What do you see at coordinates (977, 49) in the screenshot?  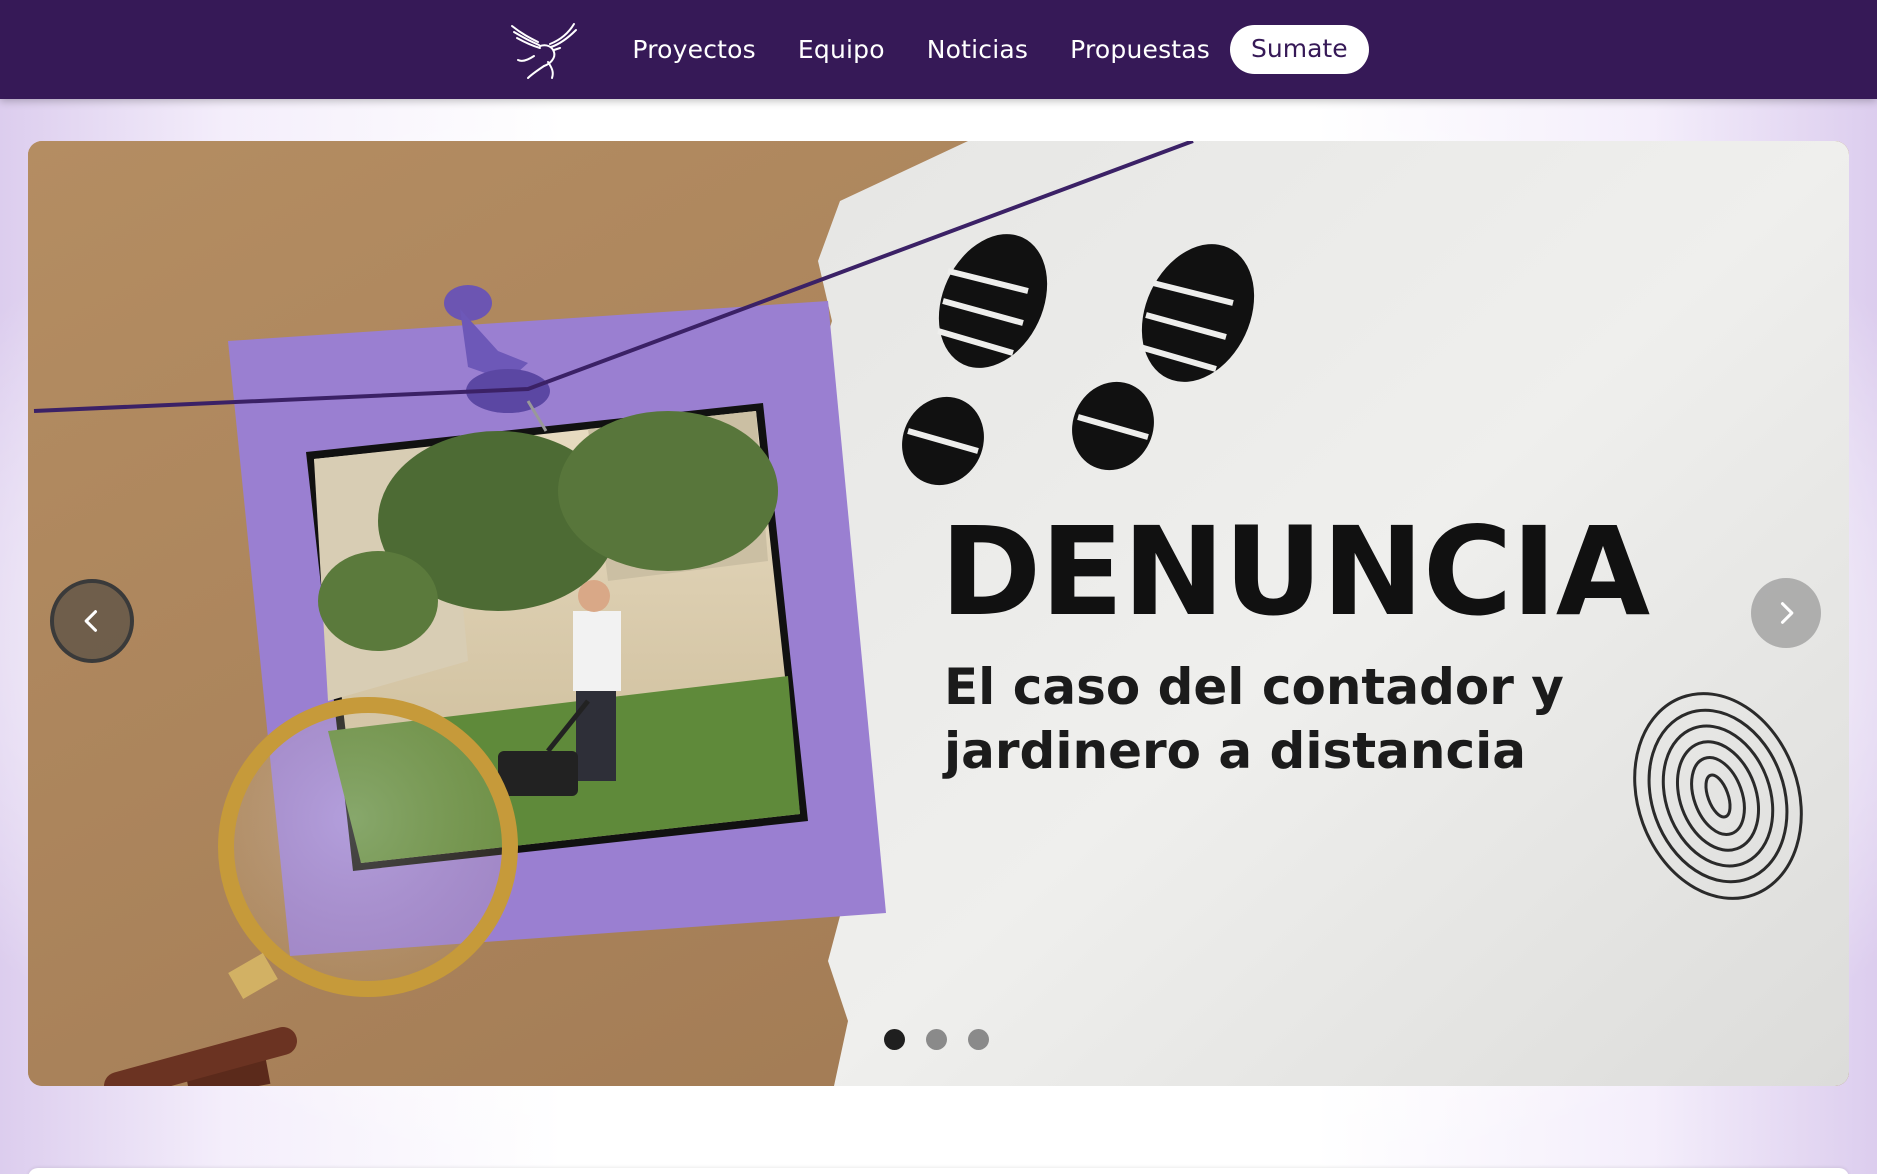 I see `nav-link-noticias: Noticias` at bounding box center [977, 49].